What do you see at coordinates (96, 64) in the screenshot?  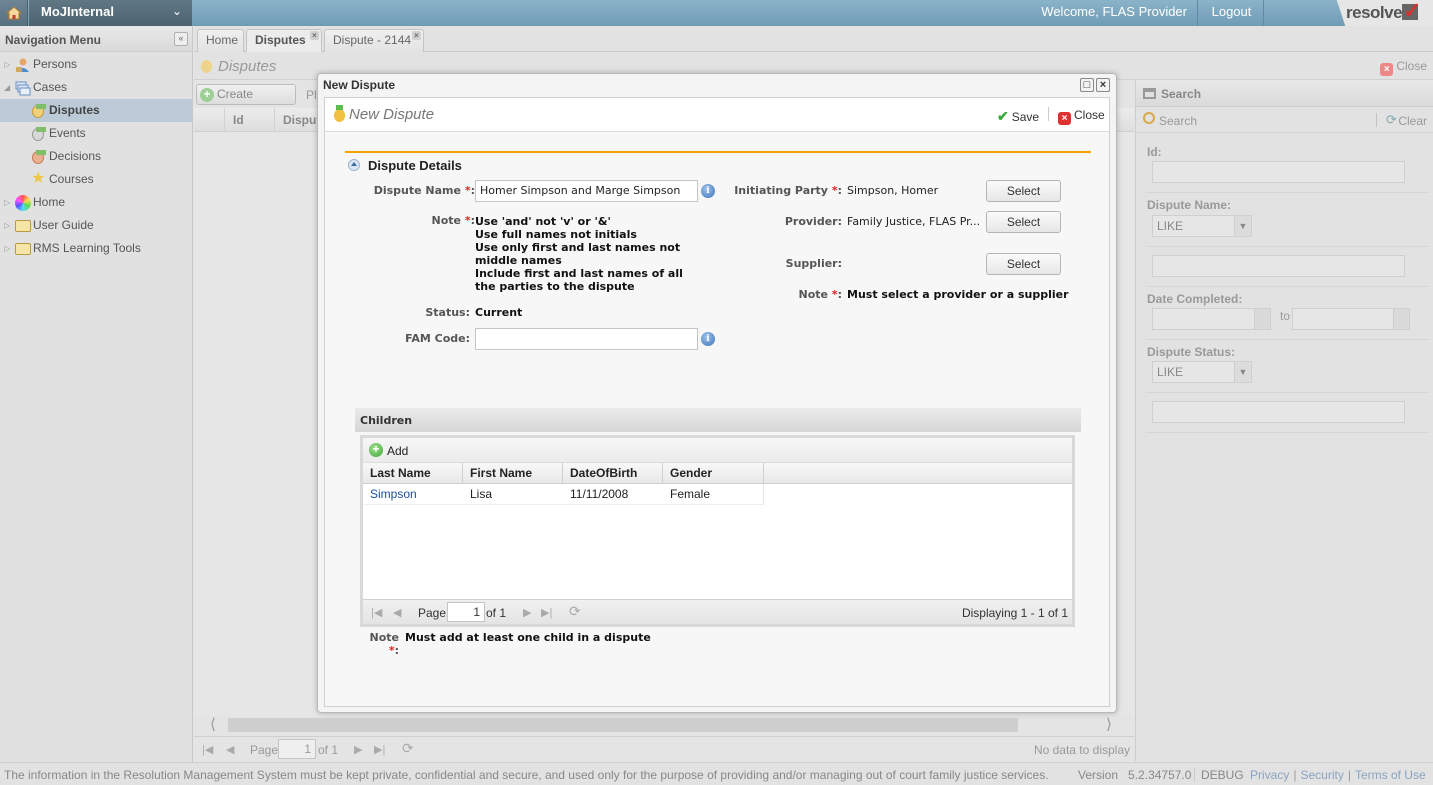 I see `sidebar-item-persons: ▷ Persons` at bounding box center [96, 64].